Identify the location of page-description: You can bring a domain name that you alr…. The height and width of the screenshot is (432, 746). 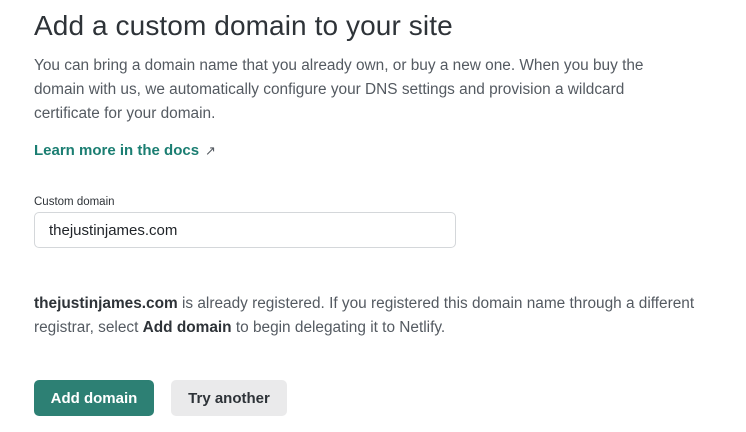
(339, 89).